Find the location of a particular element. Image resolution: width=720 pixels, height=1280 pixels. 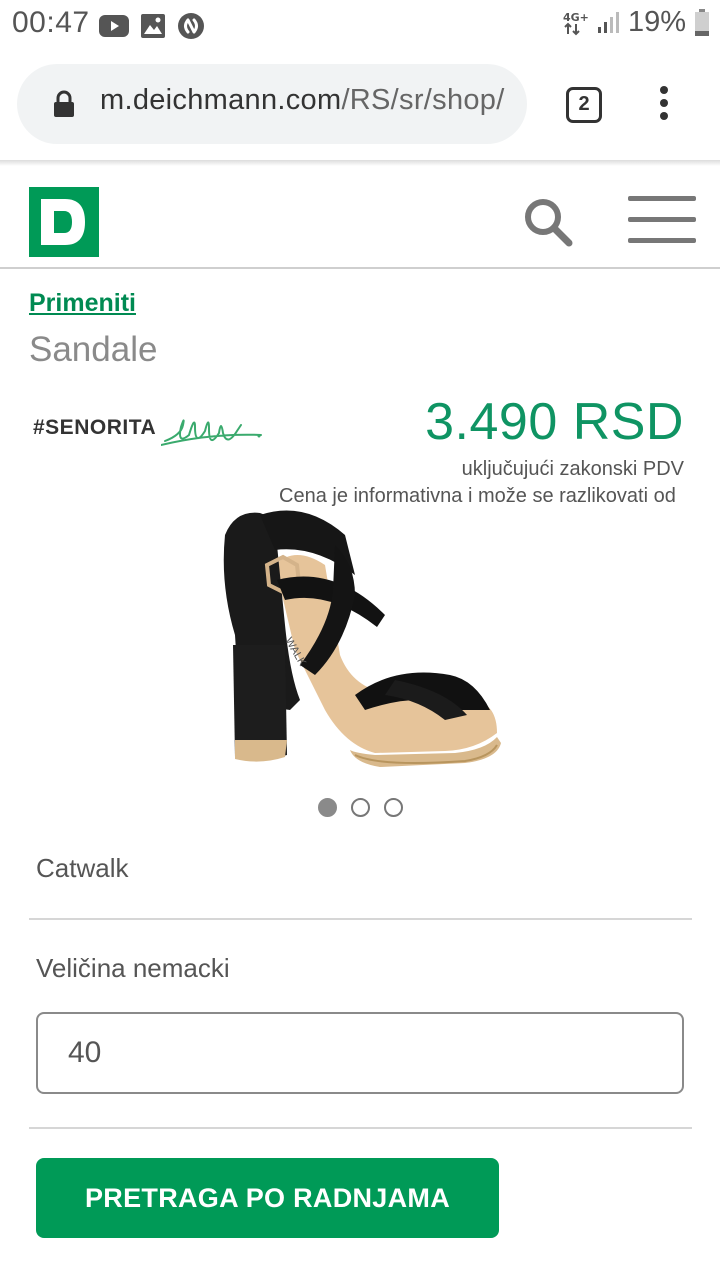

url-text: m.deichmann.com/RS/sr/shop/ is located at coordinates (305, 100).